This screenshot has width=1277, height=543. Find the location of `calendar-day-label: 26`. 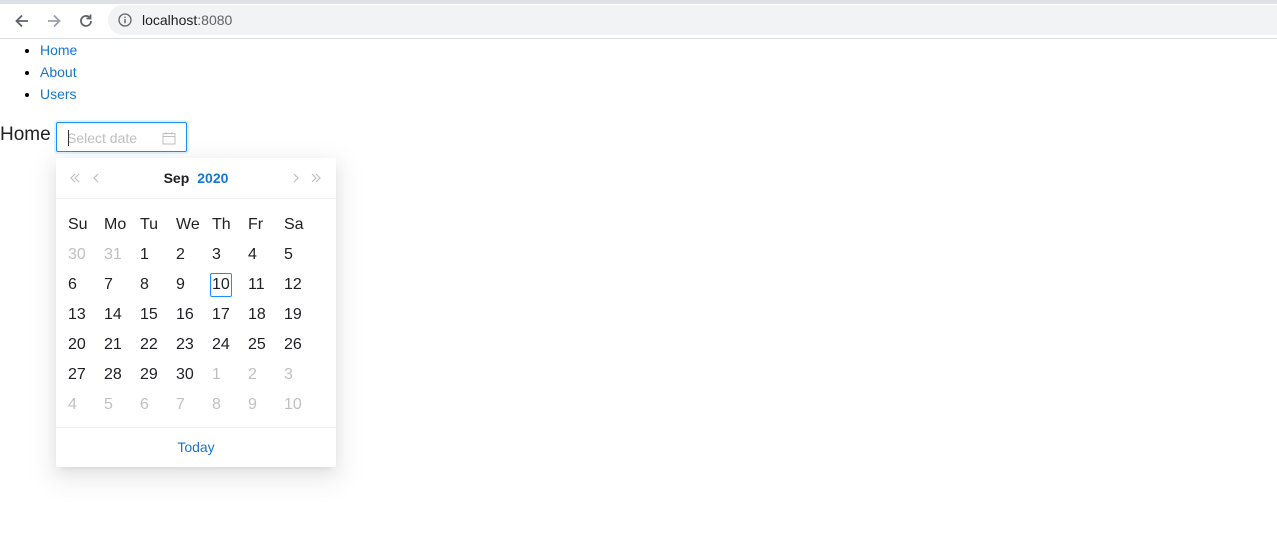

calendar-day-label: 26 is located at coordinates (293, 344).